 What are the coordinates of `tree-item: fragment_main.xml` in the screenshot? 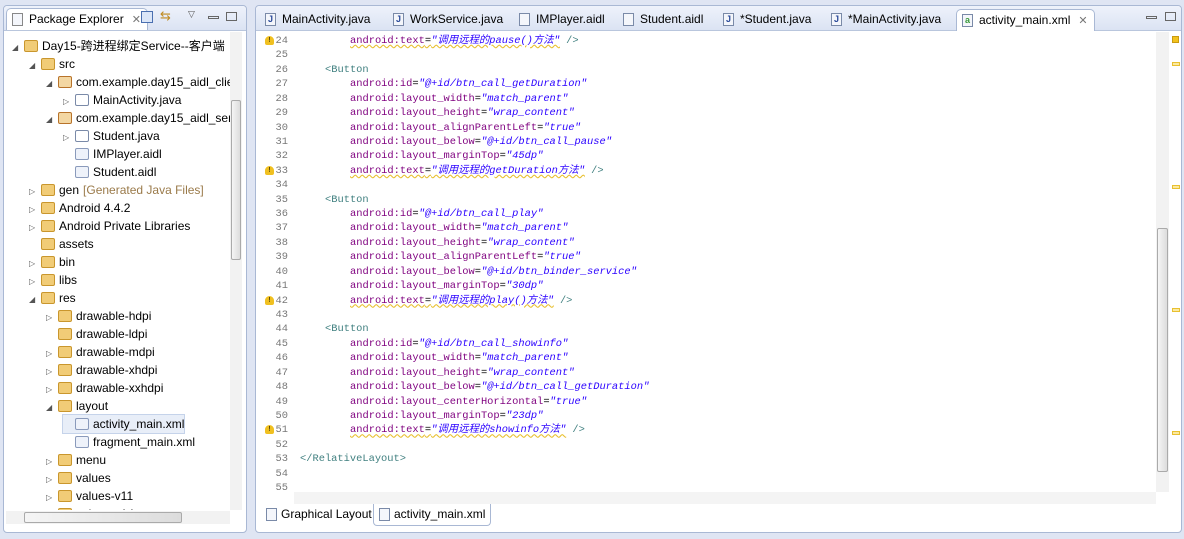 It's located at (129, 442).